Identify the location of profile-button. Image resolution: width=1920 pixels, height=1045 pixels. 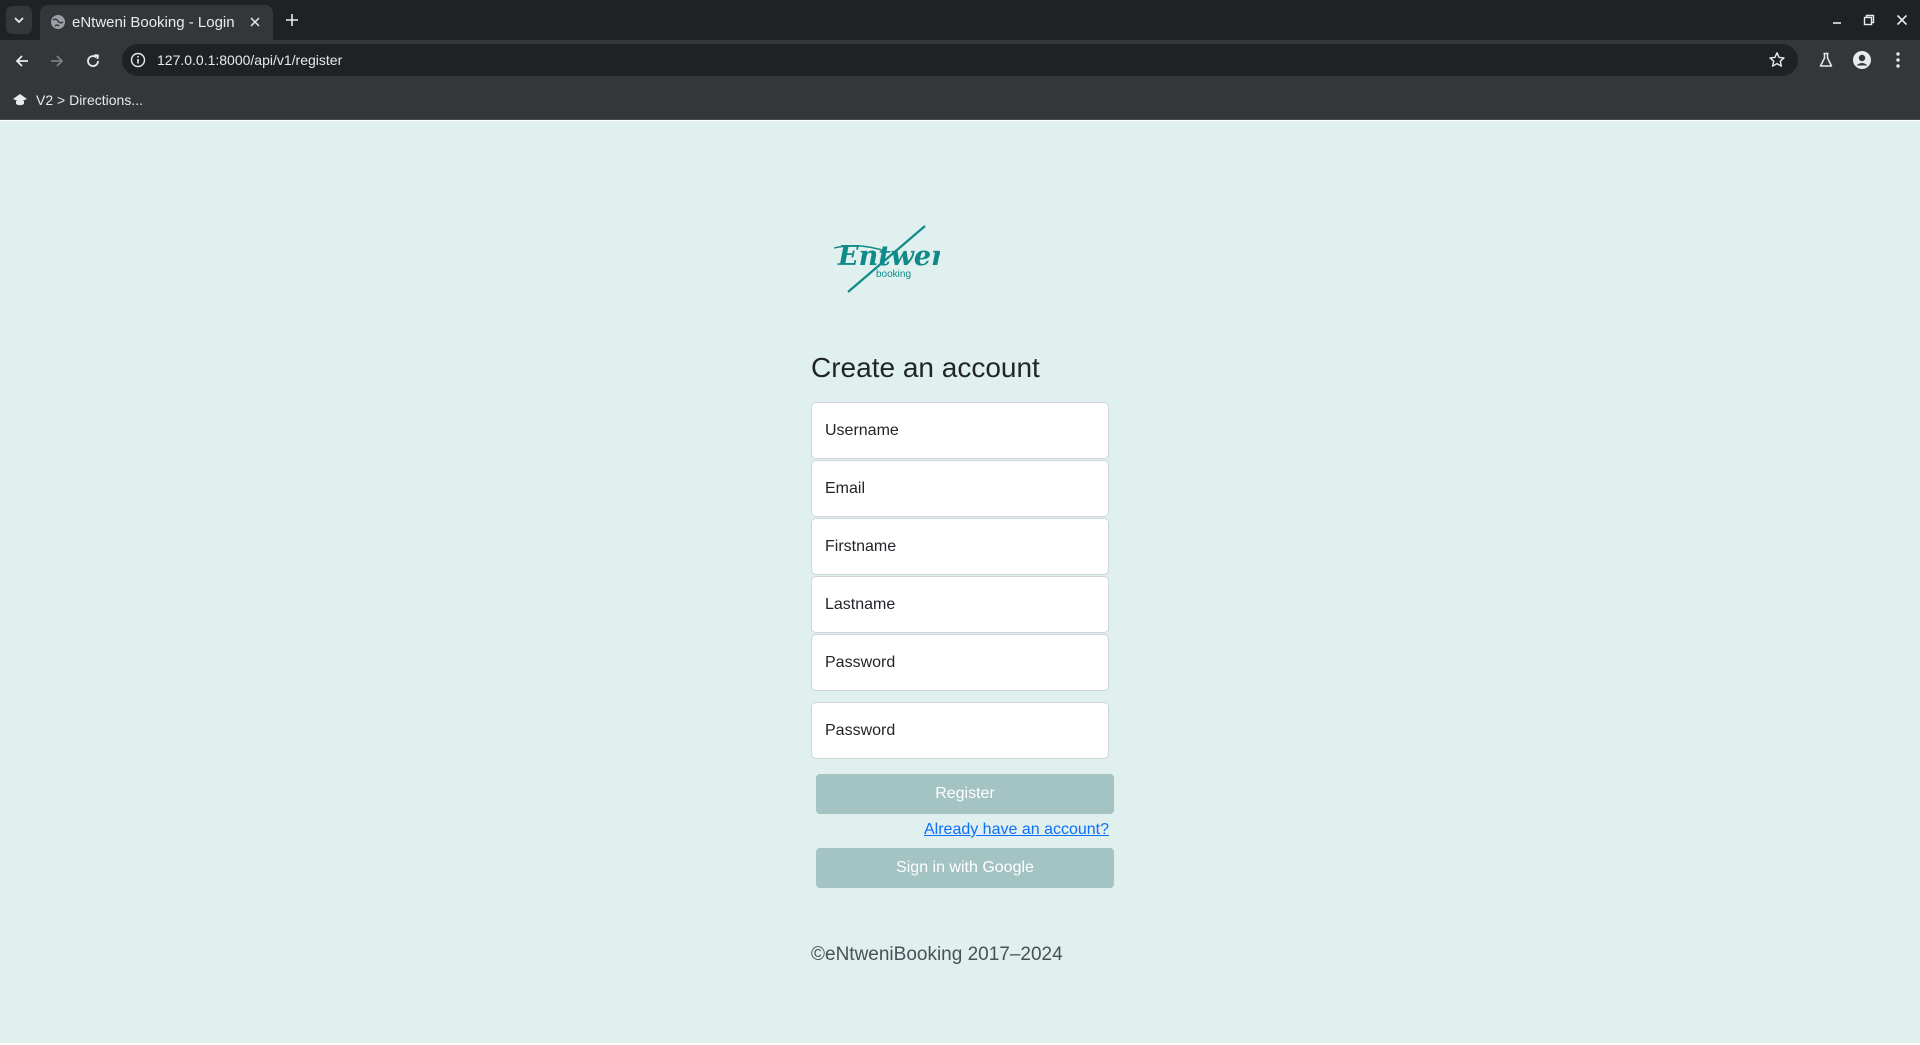
(1862, 60).